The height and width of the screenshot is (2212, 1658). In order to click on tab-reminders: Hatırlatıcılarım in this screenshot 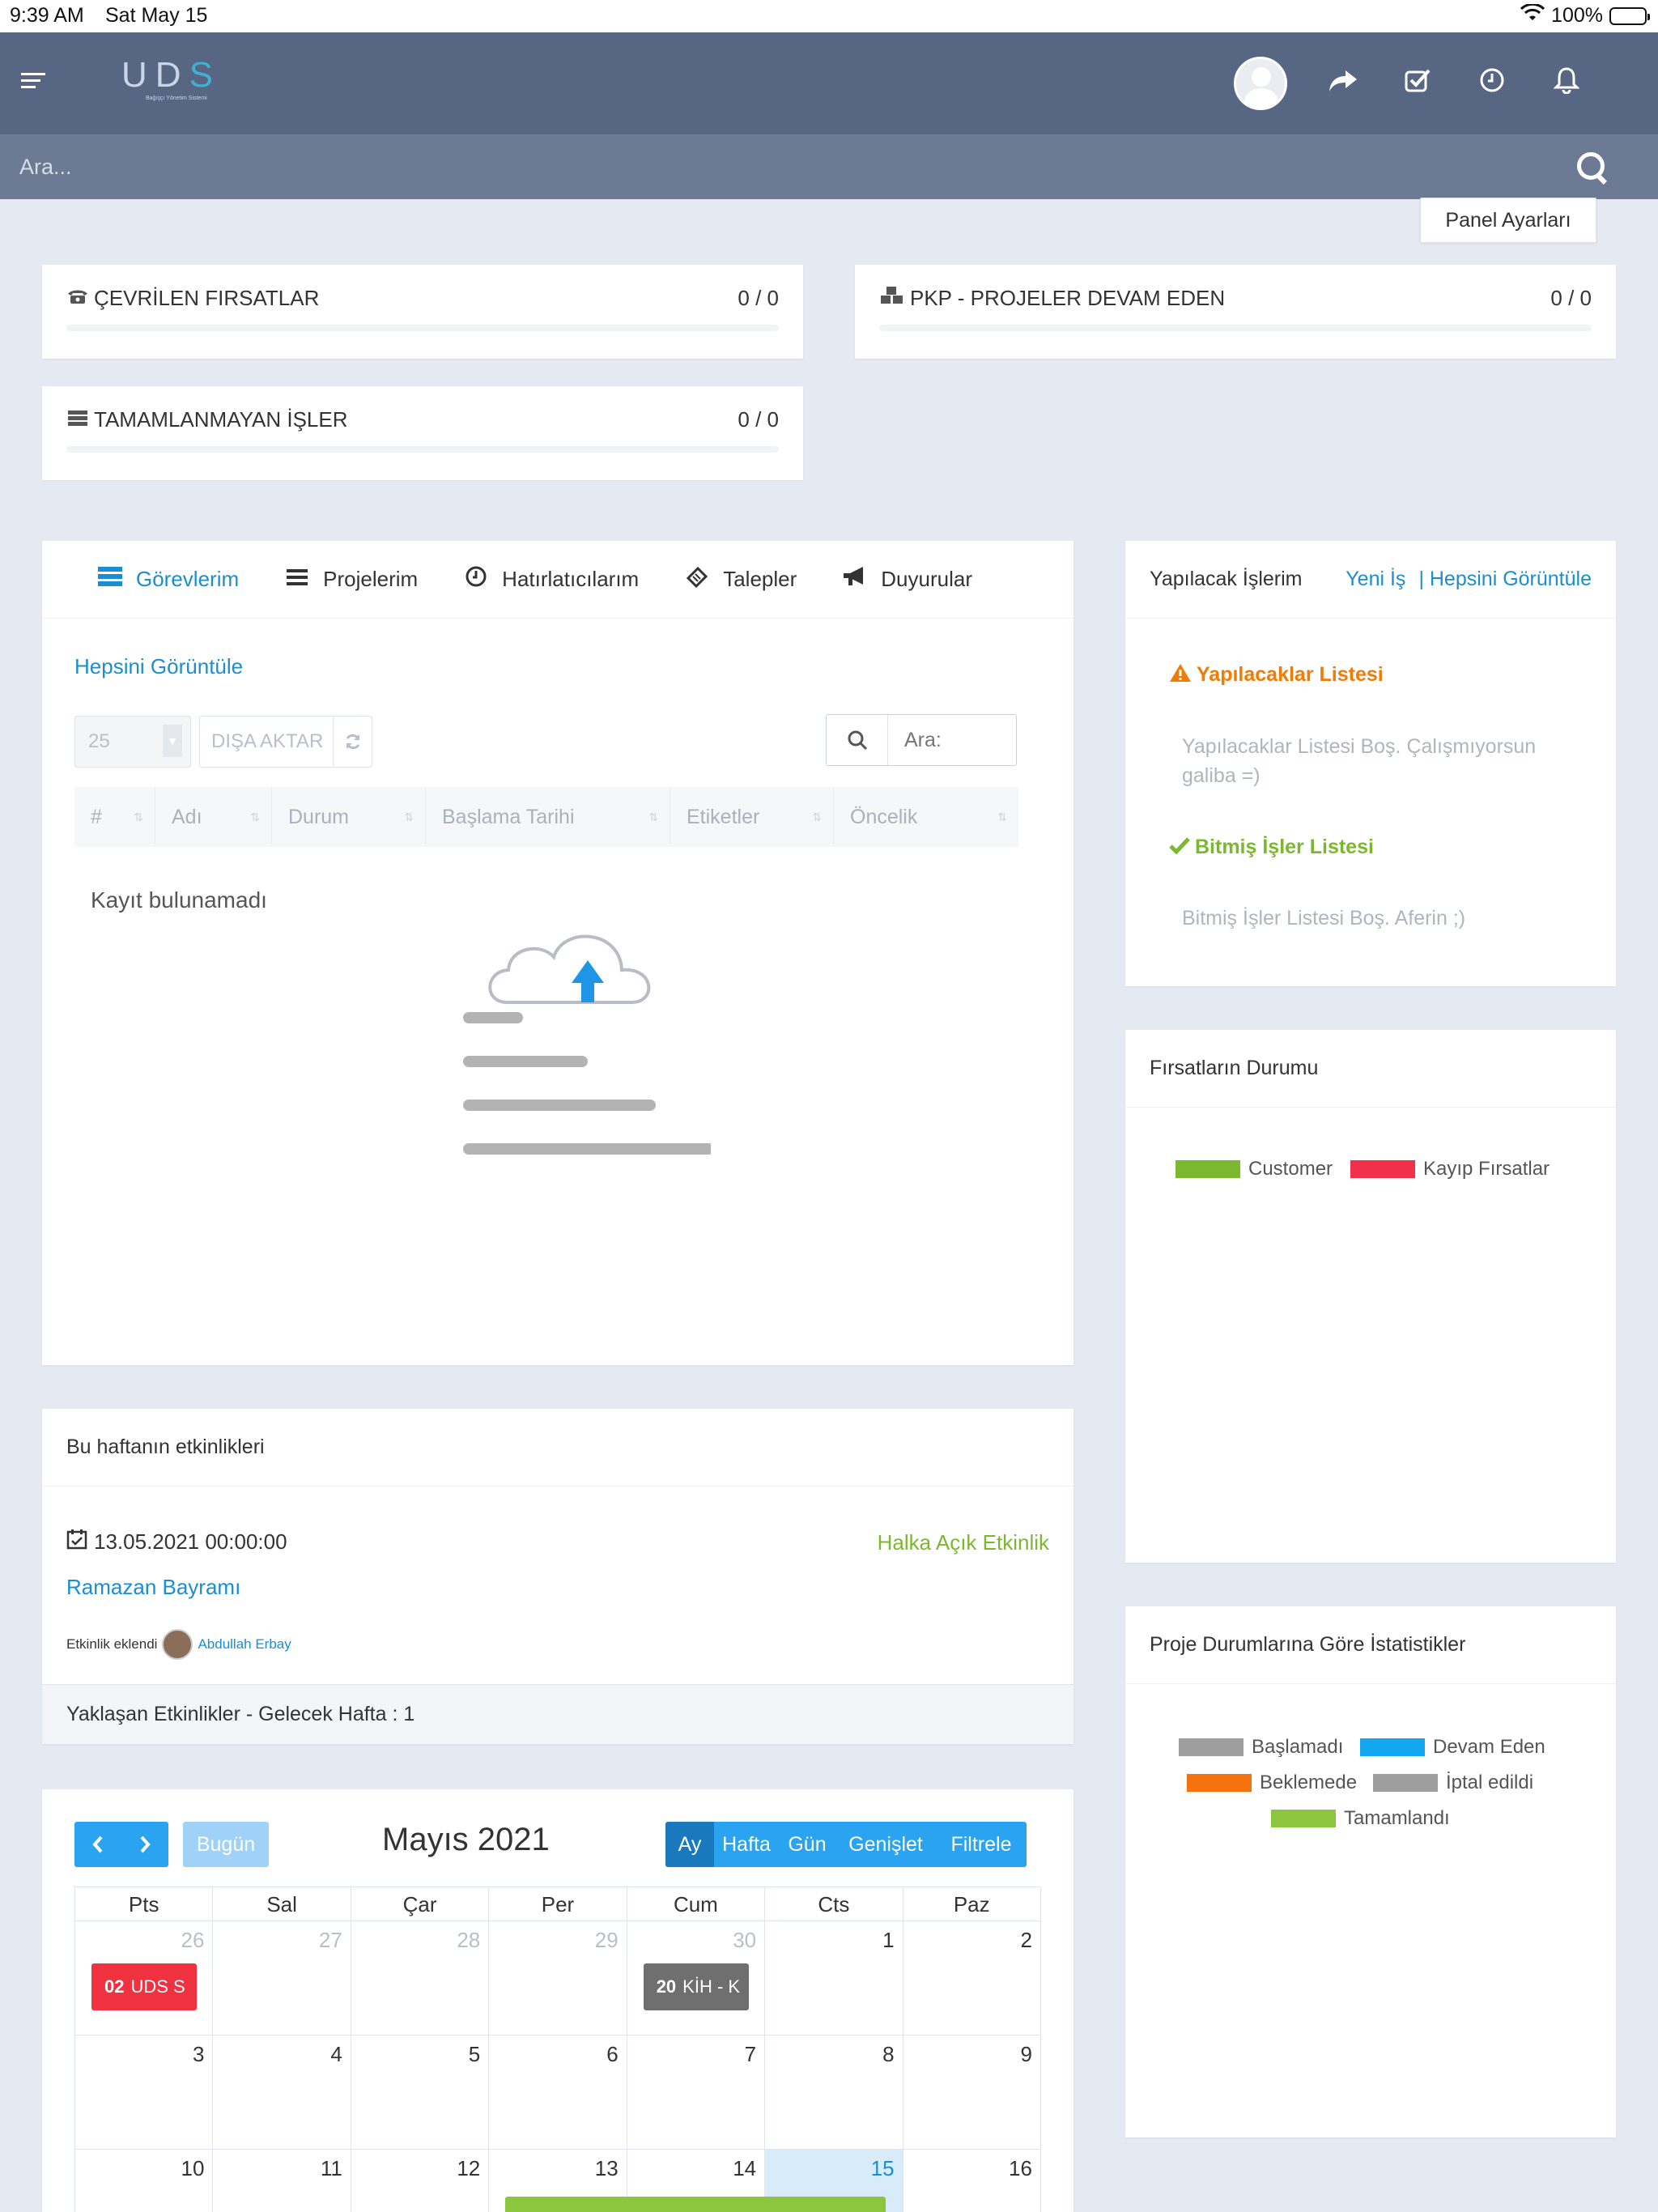, I will do `click(550, 579)`.